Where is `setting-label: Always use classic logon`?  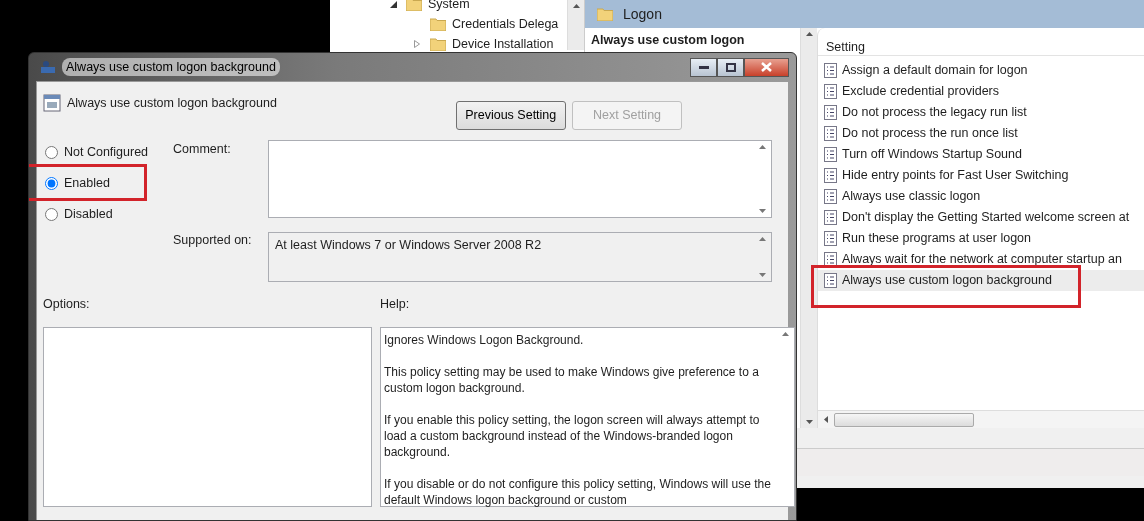 setting-label: Always use classic logon is located at coordinates (911, 197).